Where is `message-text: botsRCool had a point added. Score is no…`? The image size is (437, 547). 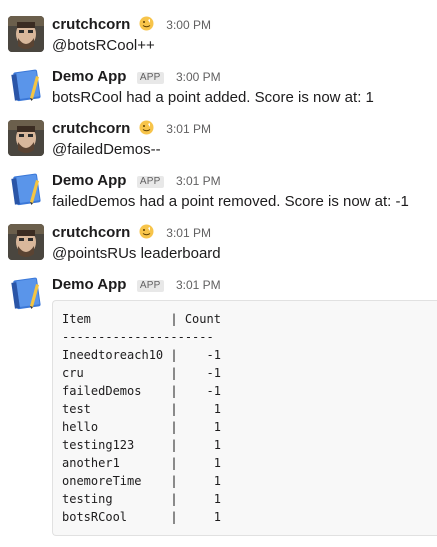
message-text: botsRCool had a point added. Score is no… is located at coordinates (213, 97).